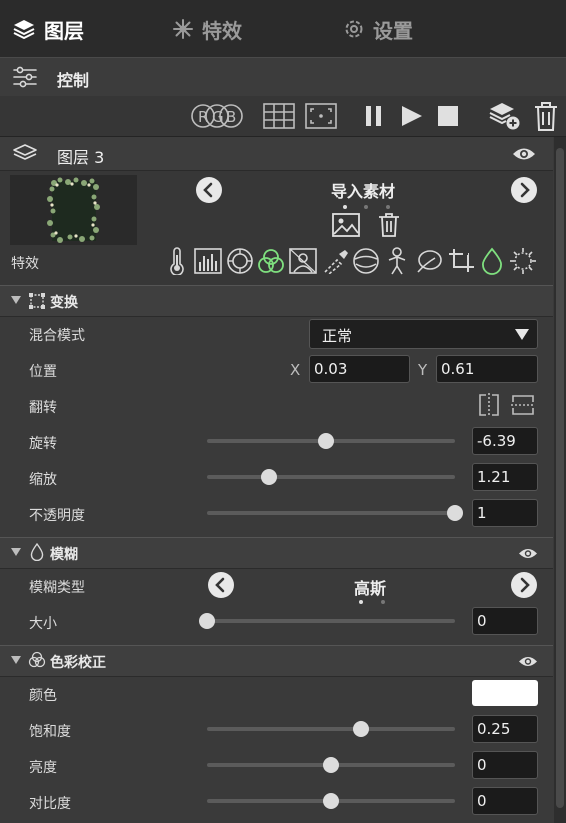 The image size is (566, 823). What do you see at coordinates (25, 153) in the screenshot?
I see `layer-stack-icon` at bounding box center [25, 153].